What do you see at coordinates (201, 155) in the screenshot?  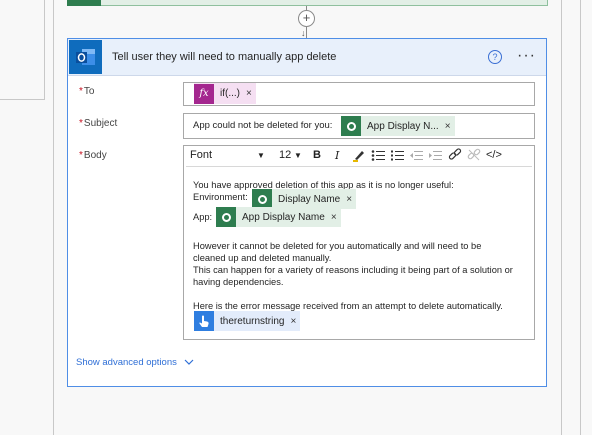 I see `font-dropdown: Font` at bounding box center [201, 155].